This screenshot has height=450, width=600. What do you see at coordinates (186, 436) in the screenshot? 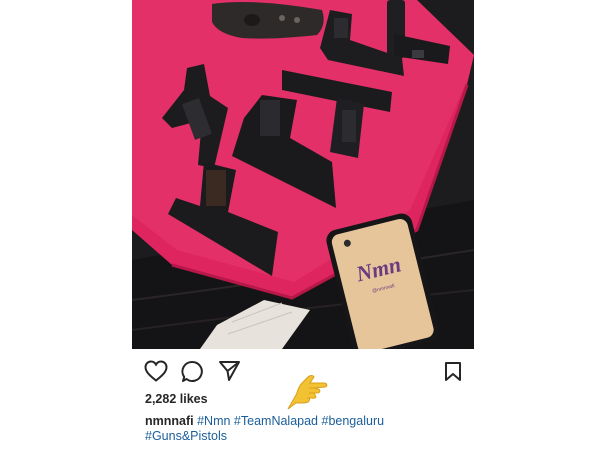
I see `hashtag-link: #Guns&Pistols` at bounding box center [186, 436].